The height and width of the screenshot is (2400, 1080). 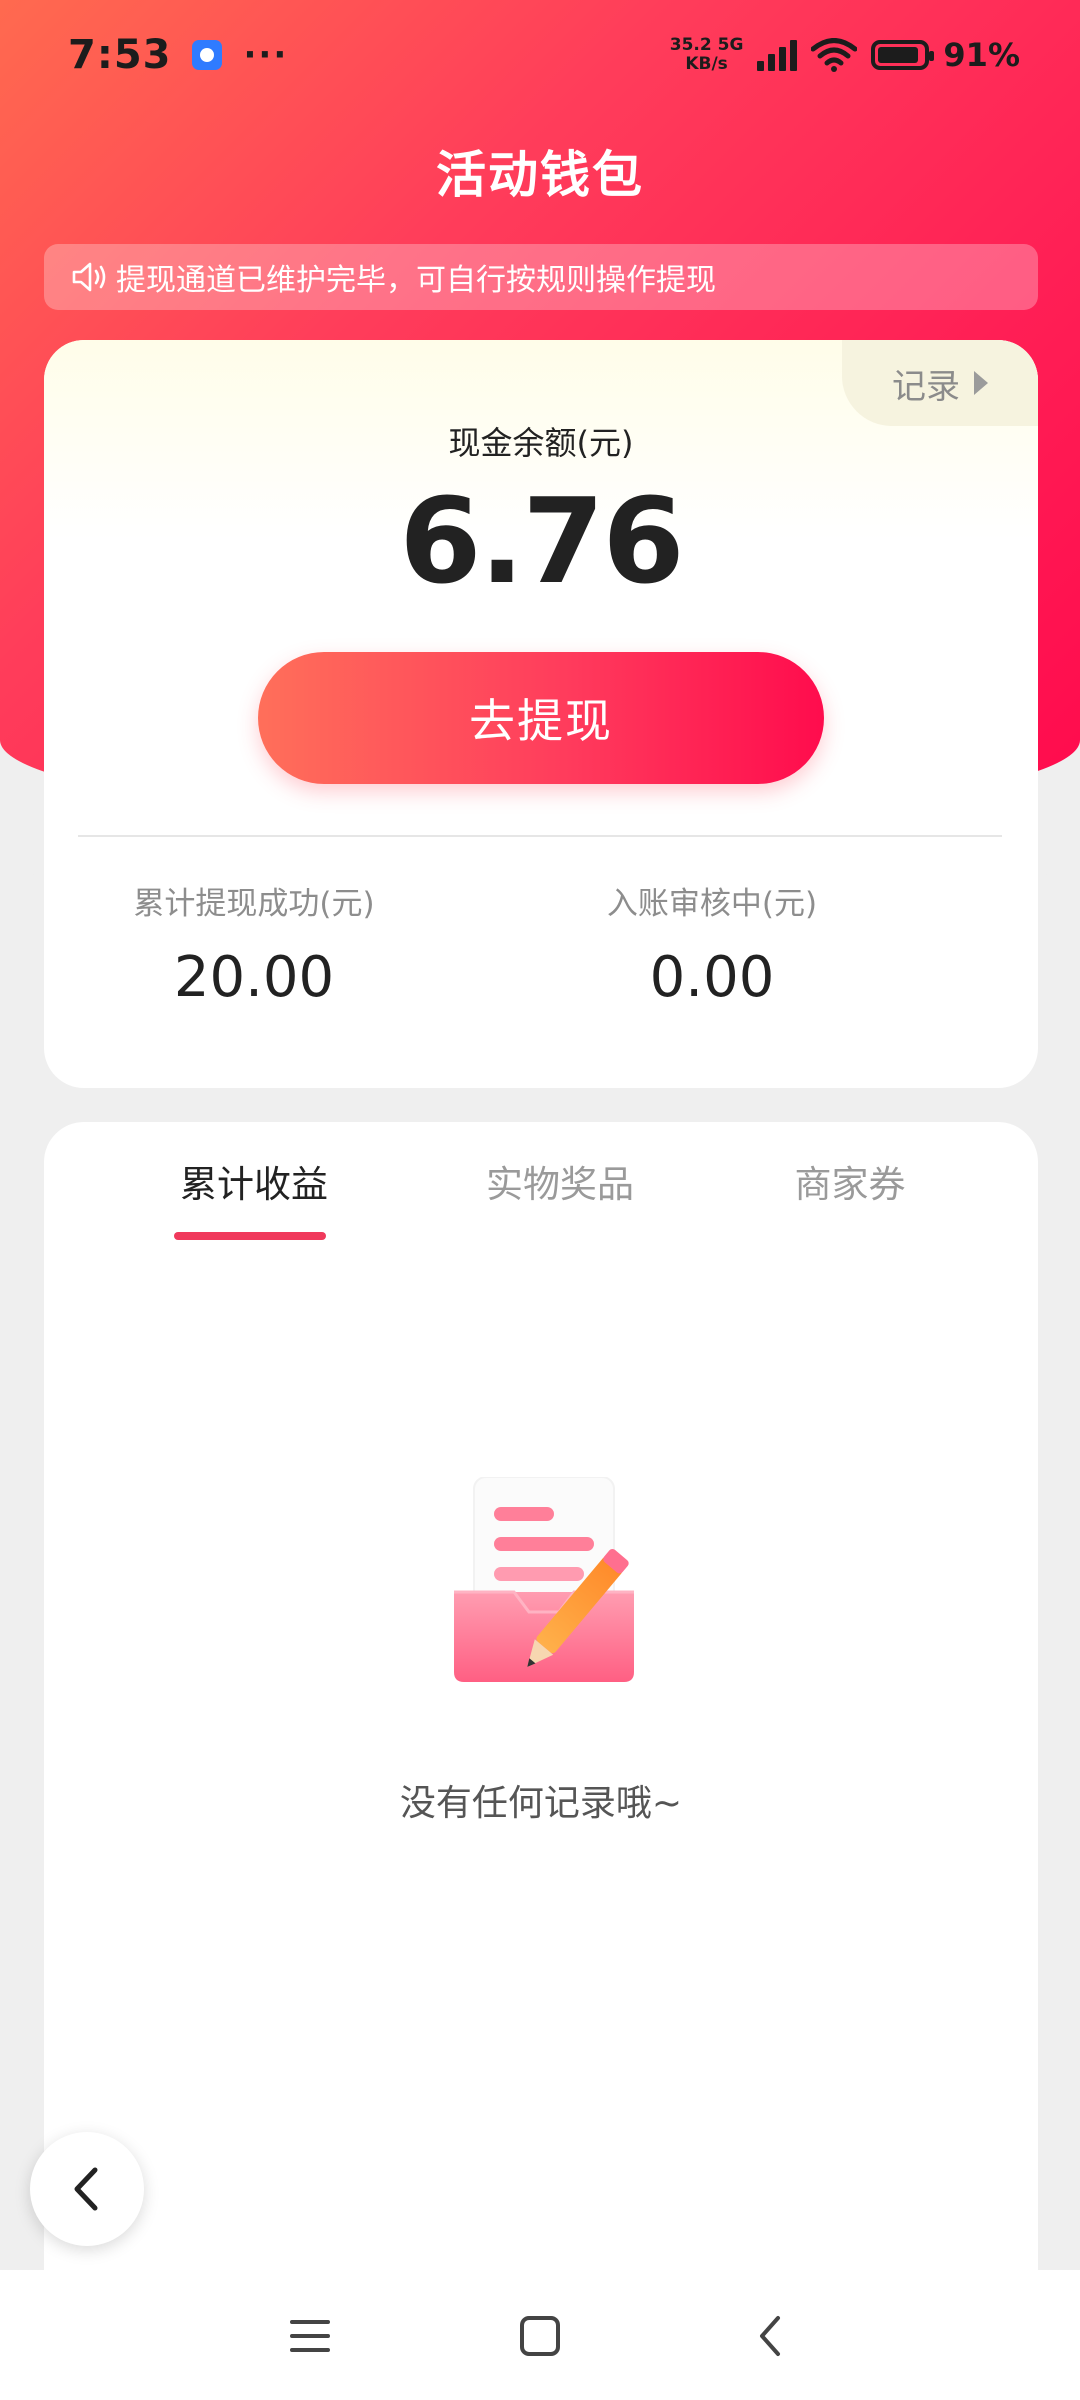 What do you see at coordinates (981, 55) in the screenshot?
I see `battery-percent: 91%` at bounding box center [981, 55].